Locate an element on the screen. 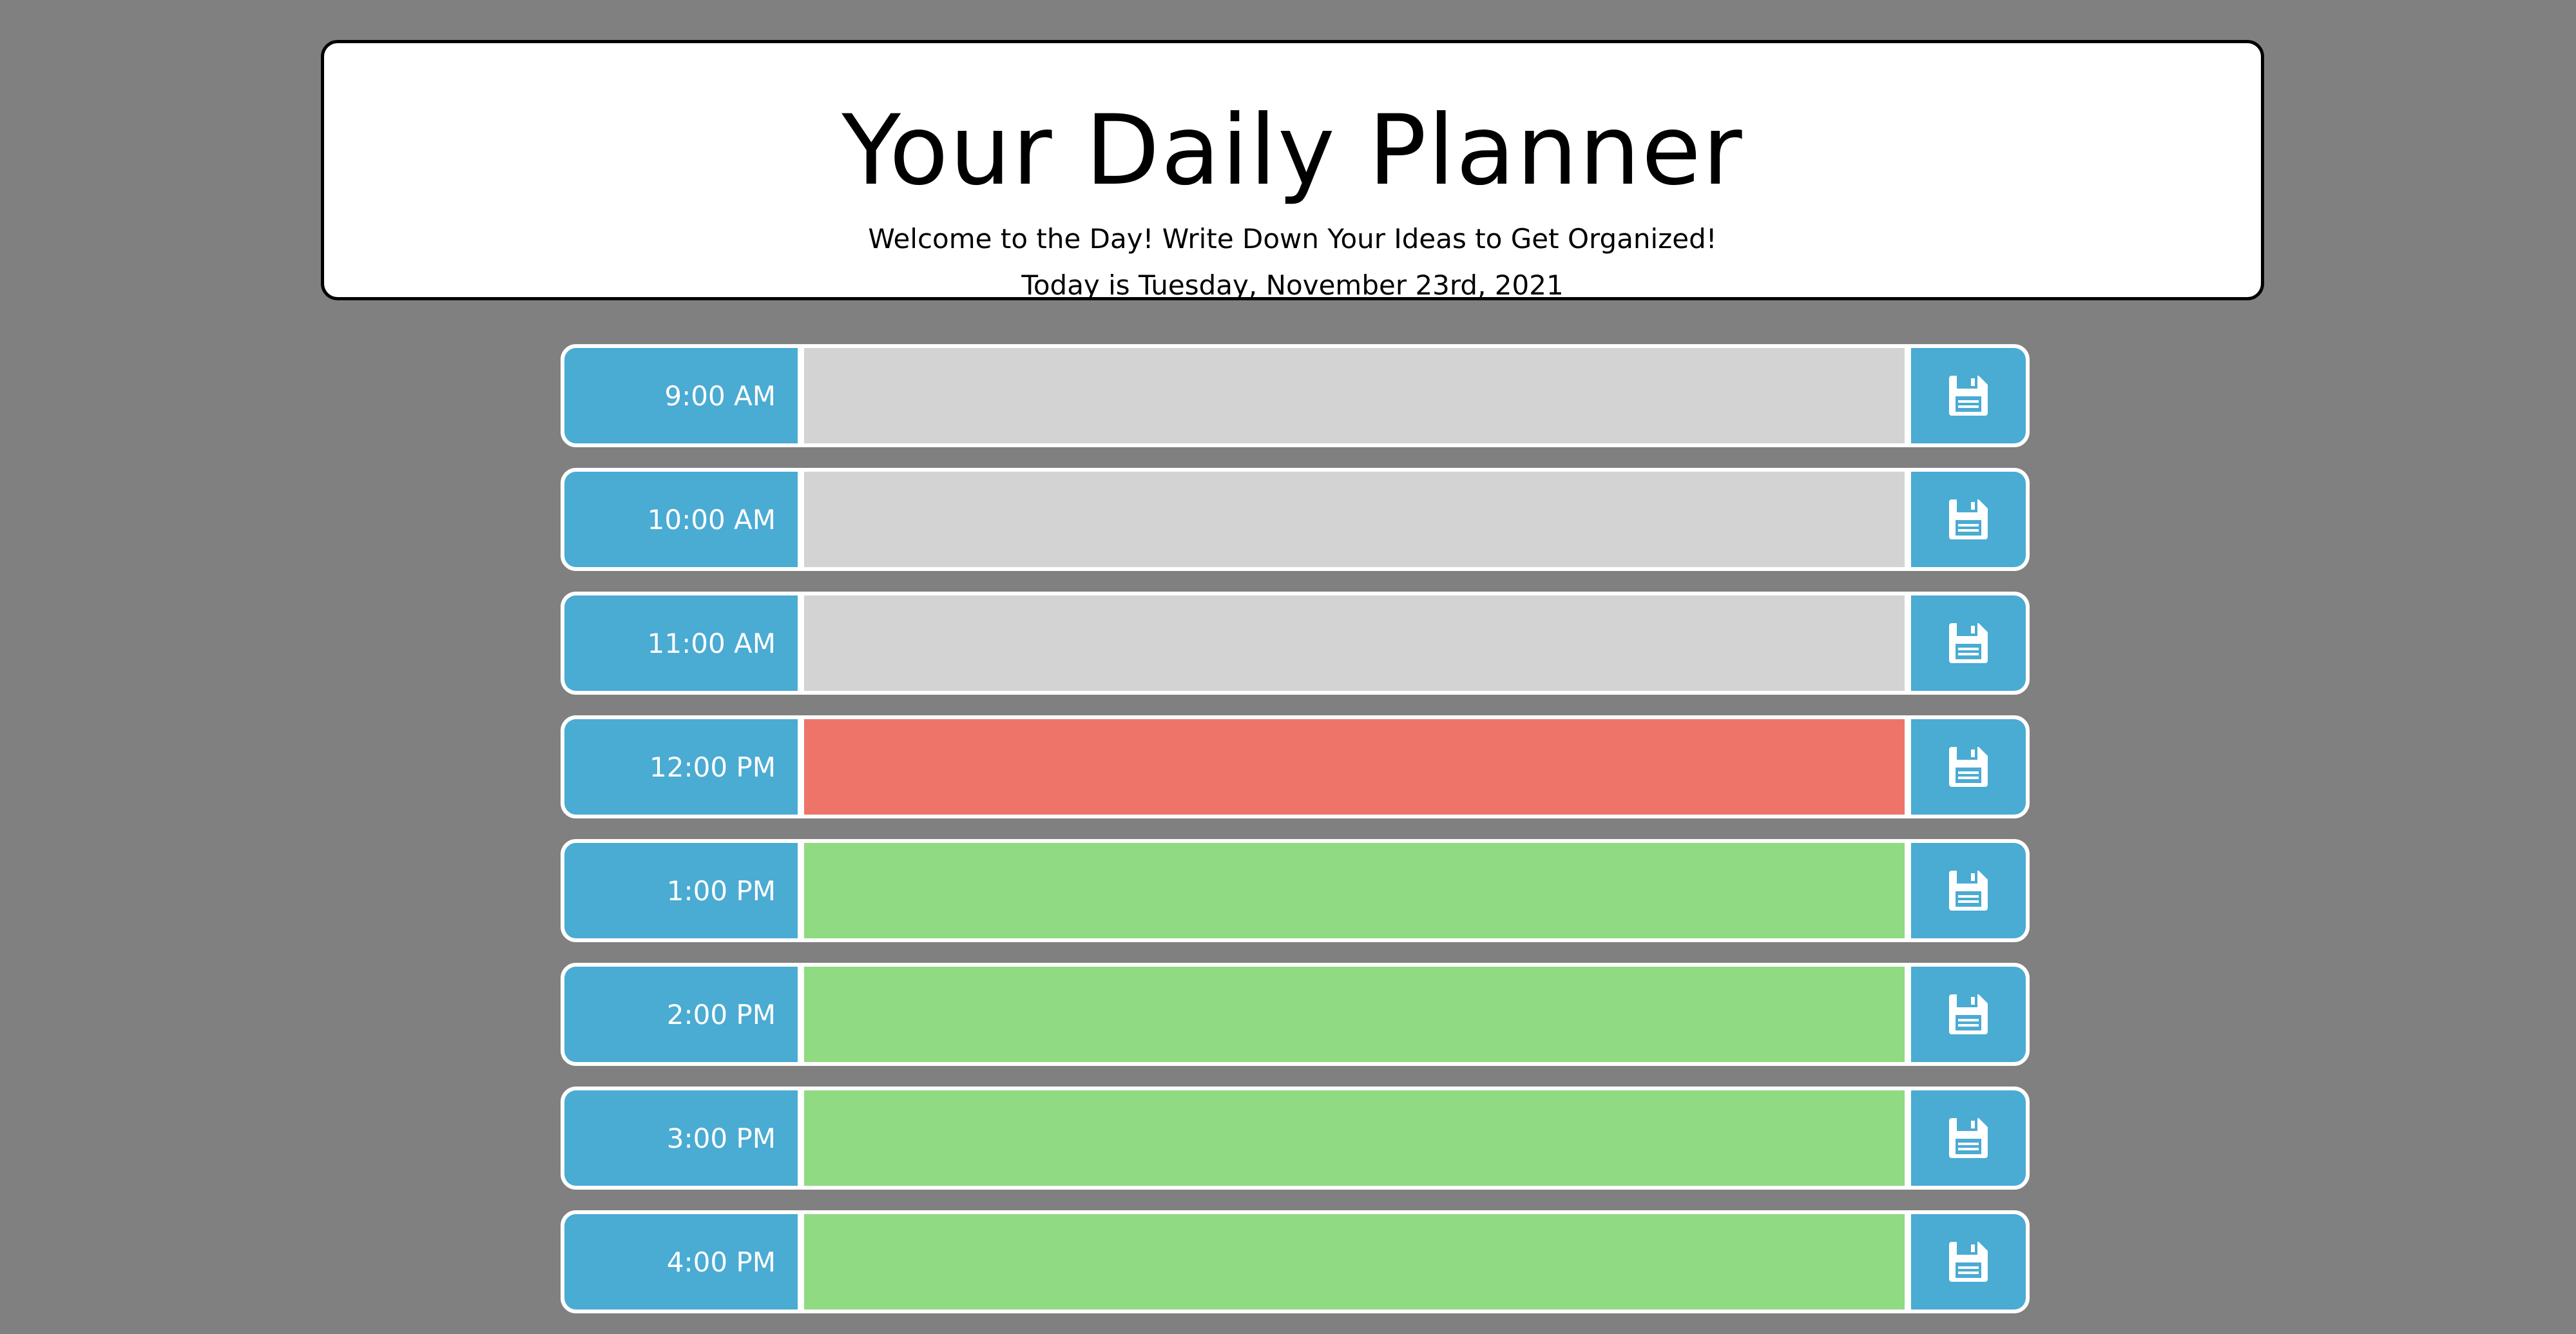  timeblock-row: 2:00 PM is located at coordinates (1295, 1014).